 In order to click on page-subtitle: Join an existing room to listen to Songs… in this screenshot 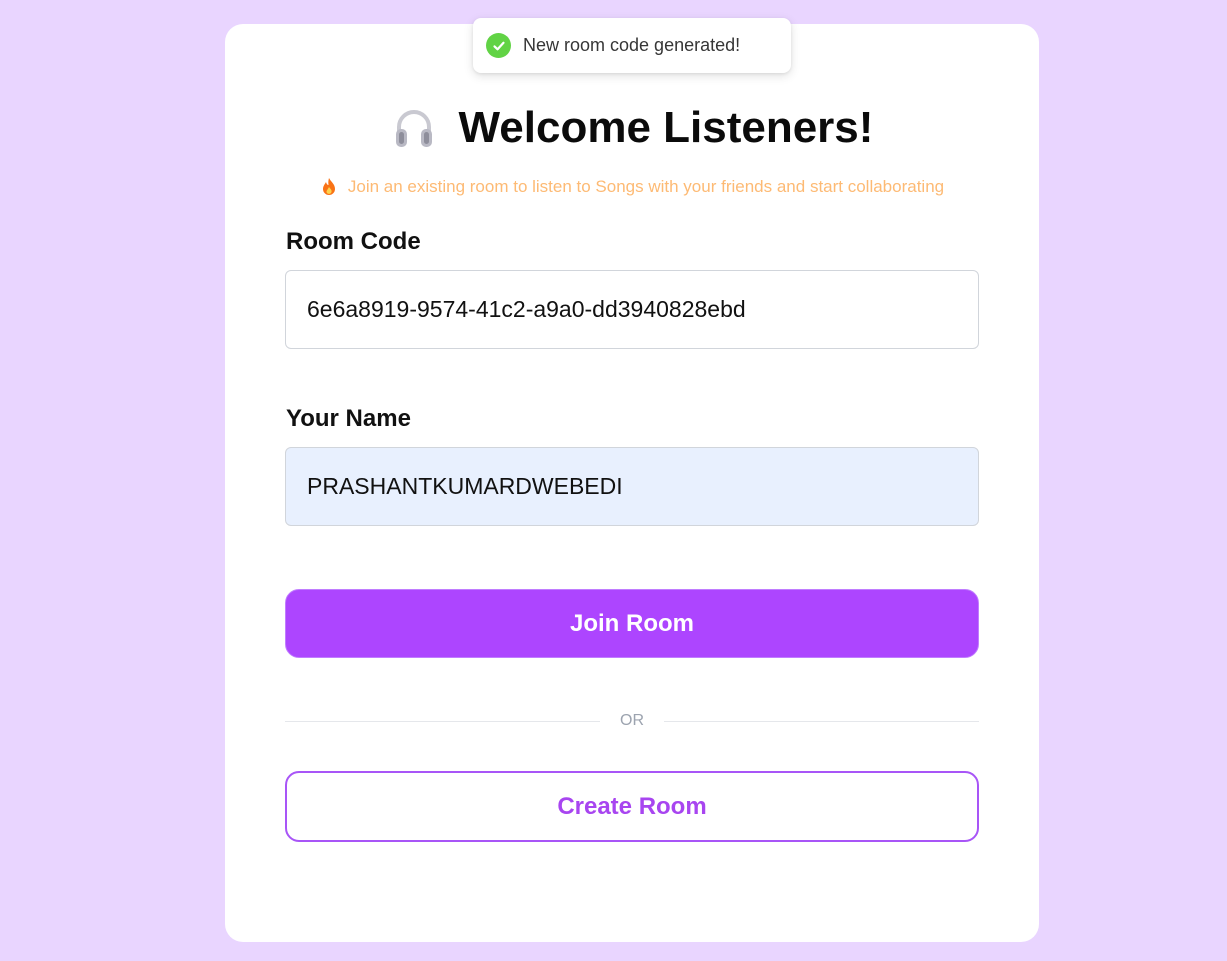, I will do `click(632, 187)`.